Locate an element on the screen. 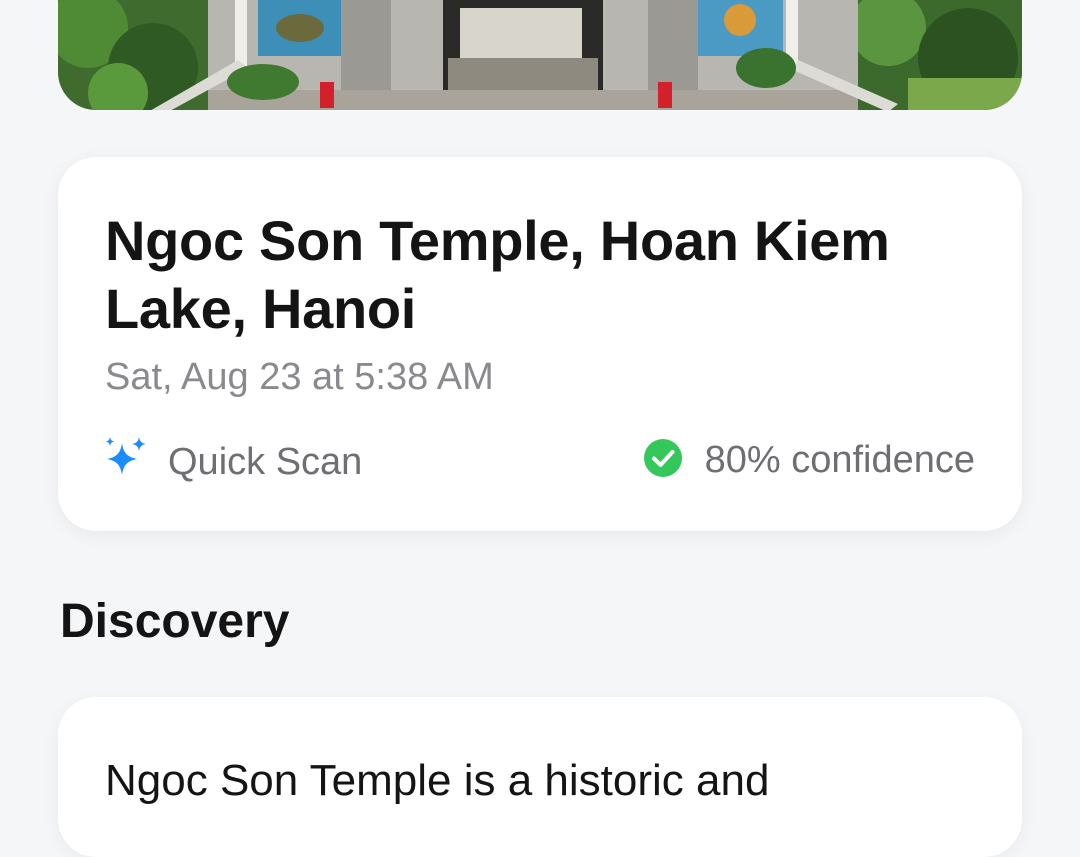 Image resolution: width=1080 pixels, height=857 pixels. scan-date: Sat, Aug 23 at 5:38 AM is located at coordinates (299, 377).